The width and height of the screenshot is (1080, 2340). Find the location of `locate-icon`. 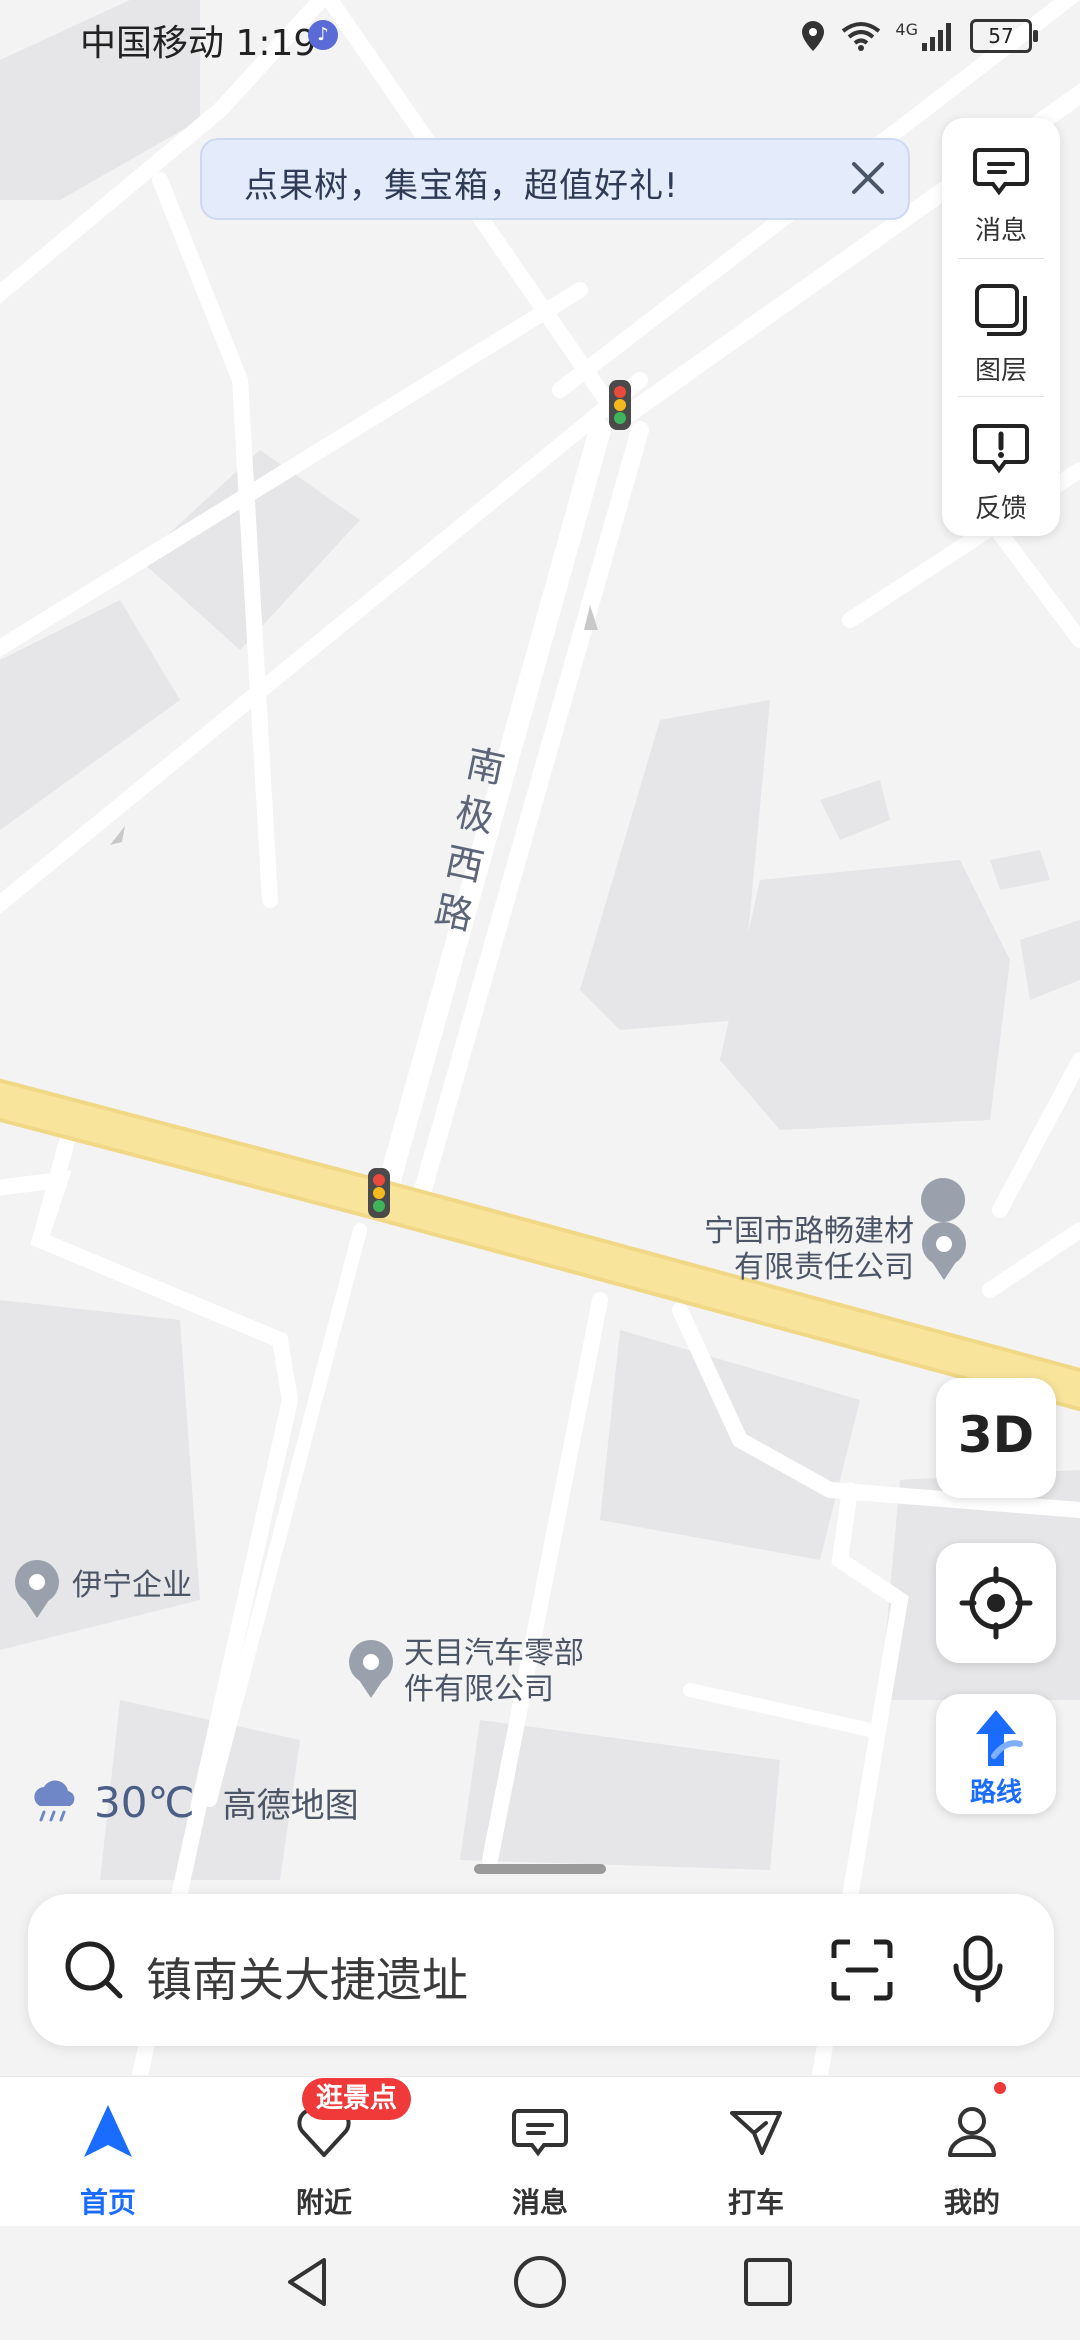

locate-icon is located at coordinates (996, 1603).